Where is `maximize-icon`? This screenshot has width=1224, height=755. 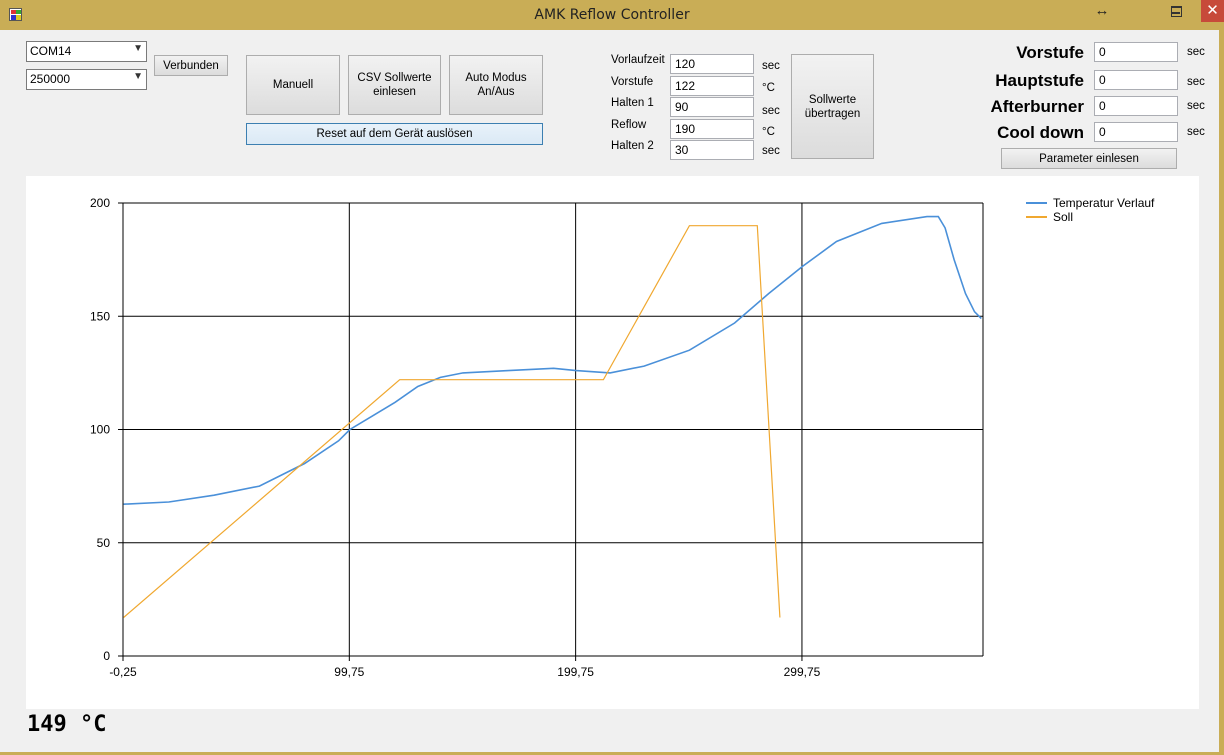
maximize-icon is located at coordinates (1176, 11).